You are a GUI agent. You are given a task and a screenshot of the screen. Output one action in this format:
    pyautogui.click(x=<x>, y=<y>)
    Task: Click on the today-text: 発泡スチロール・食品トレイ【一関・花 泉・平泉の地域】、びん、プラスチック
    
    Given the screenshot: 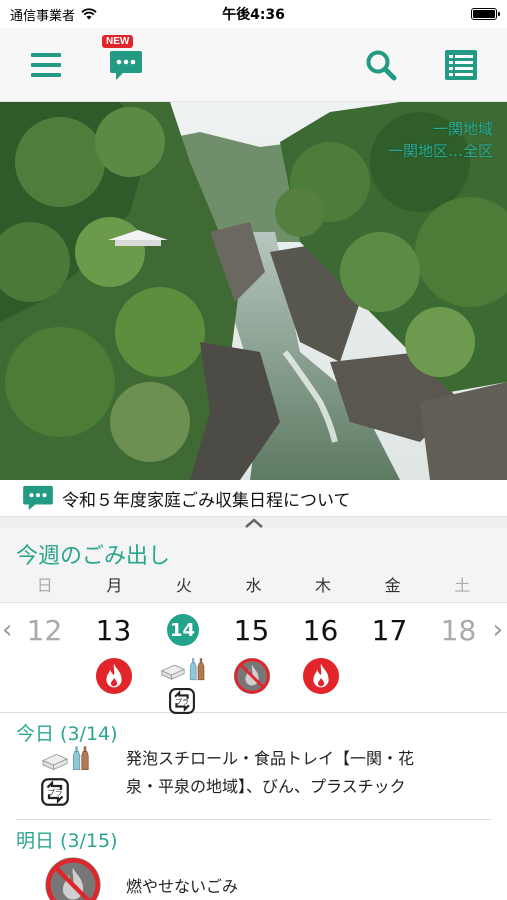 What is the action you would take?
    pyautogui.click(x=270, y=773)
    